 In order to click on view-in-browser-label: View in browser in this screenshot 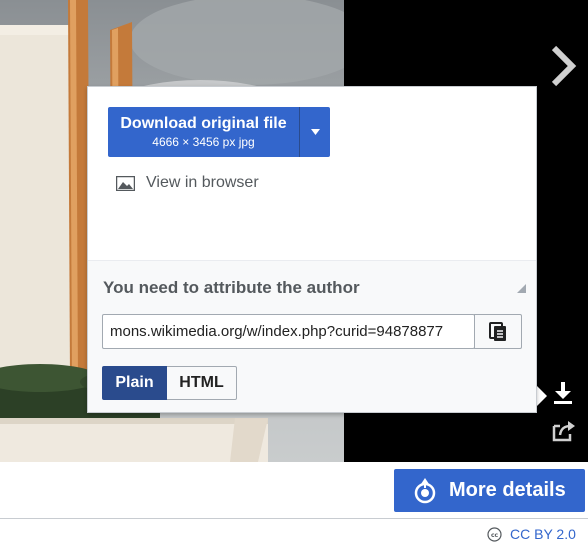, I will do `click(202, 182)`.